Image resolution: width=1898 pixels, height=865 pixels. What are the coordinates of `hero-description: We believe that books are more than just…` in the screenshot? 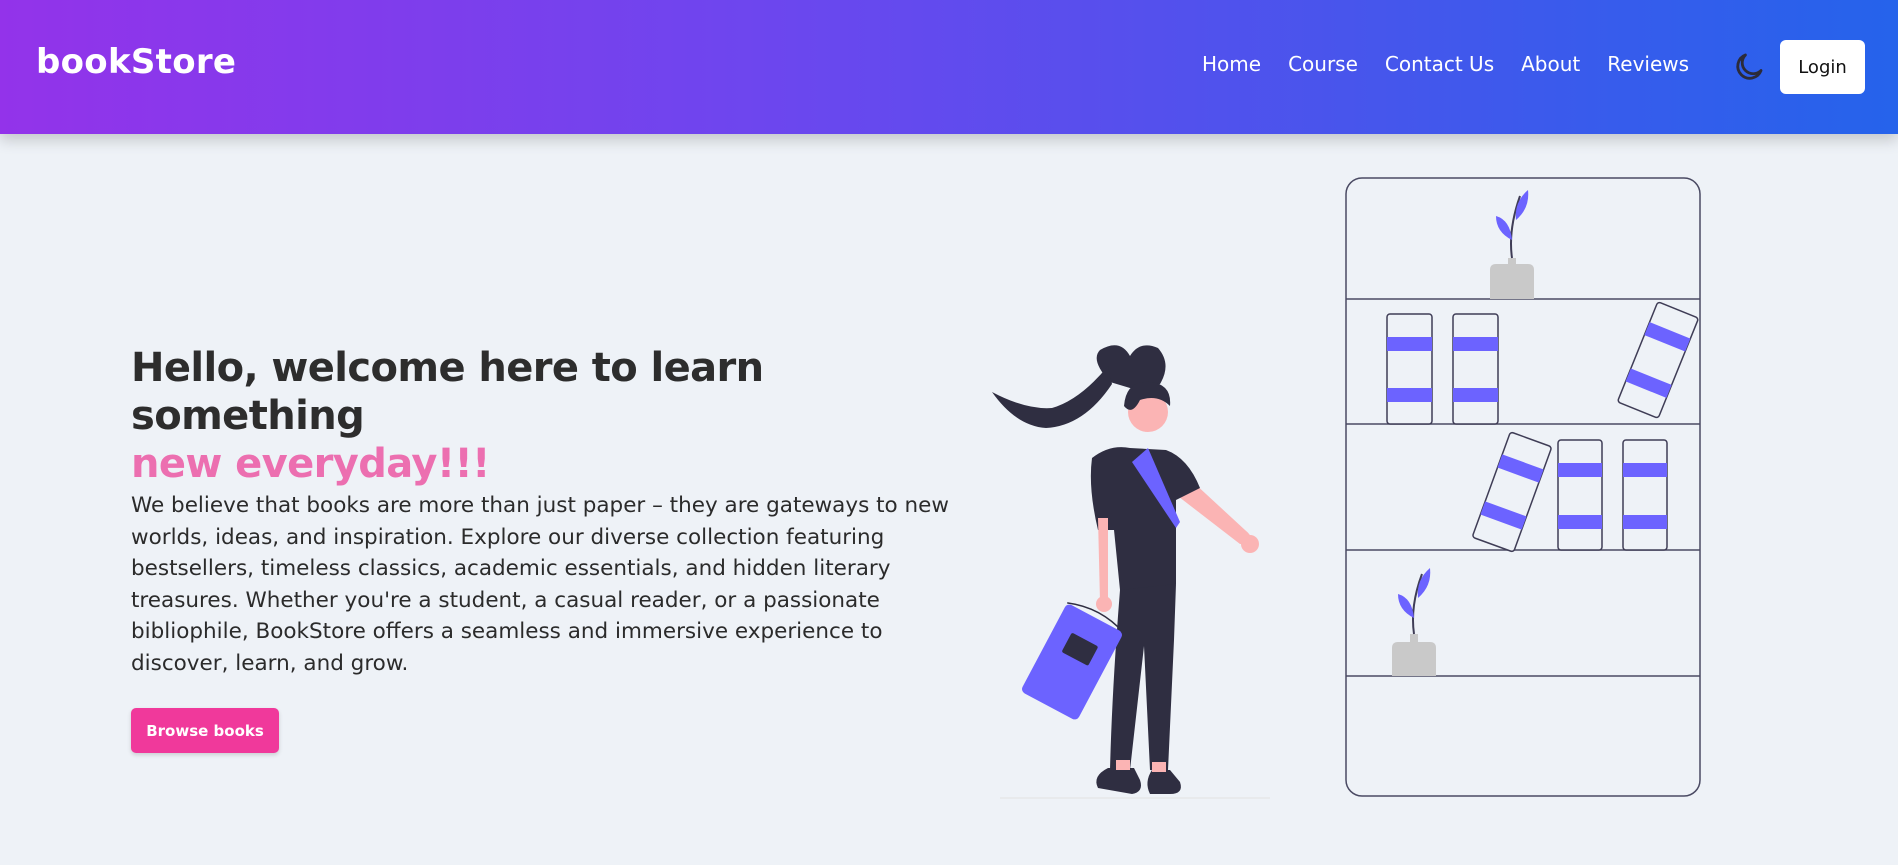 It's located at (540, 584).